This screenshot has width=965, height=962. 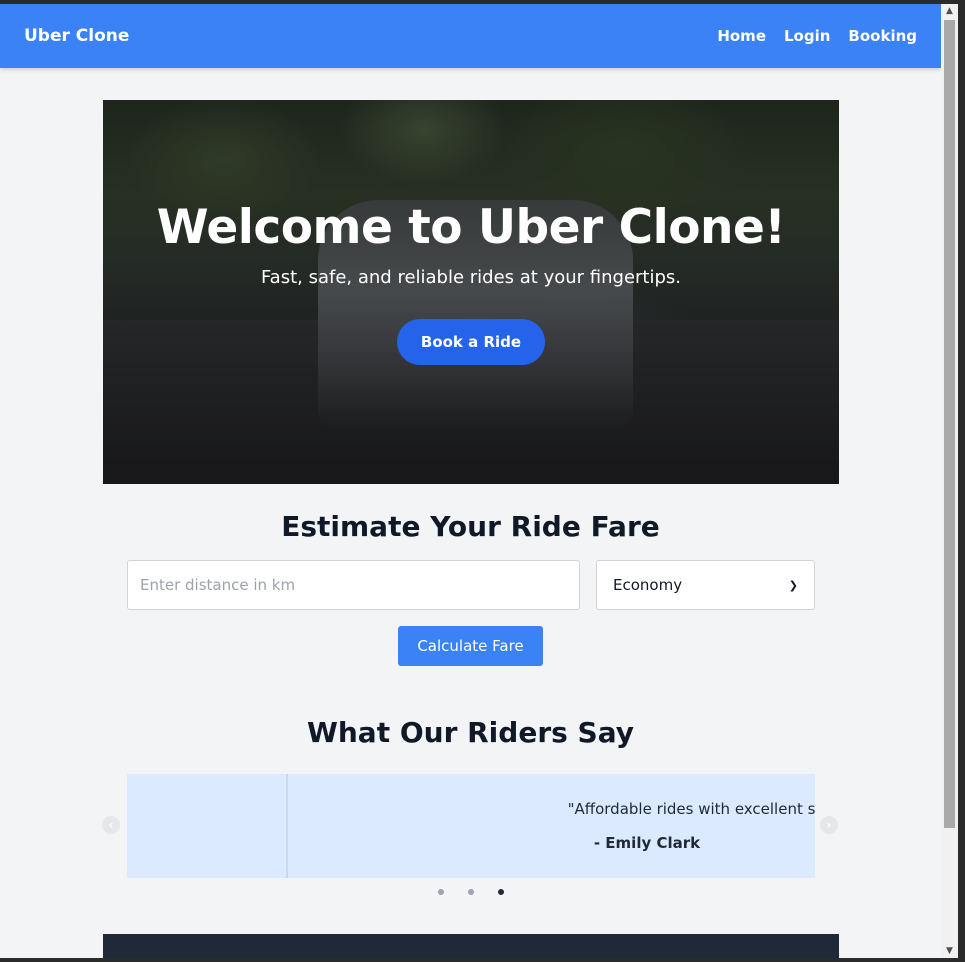 What do you see at coordinates (76, 36) in the screenshot?
I see `brand-logo: Uber Clone` at bounding box center [76, 36].